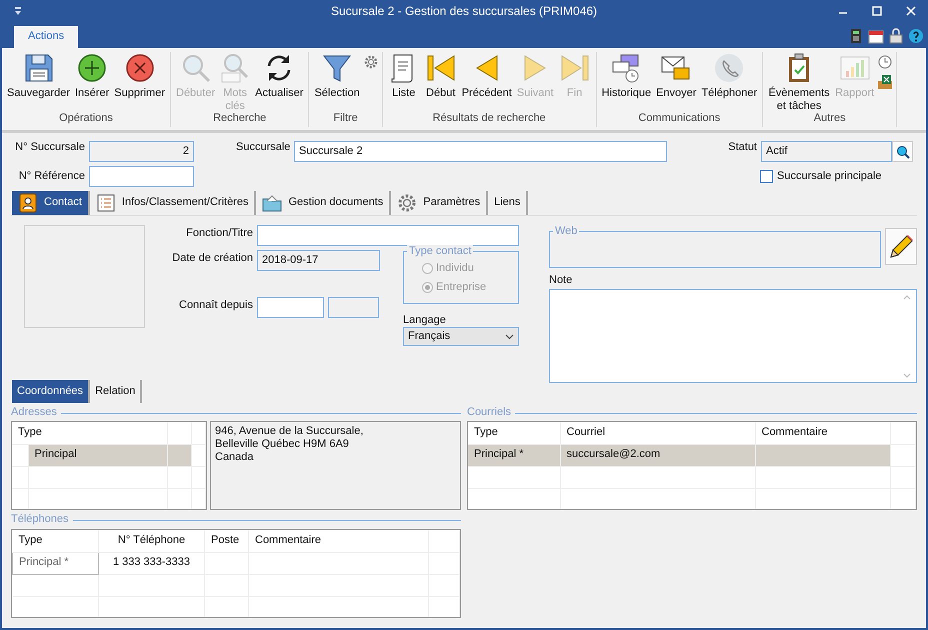 This screenshot has height=630, width=928. I want to click on window-title: Sucursale 2 - Gestion des succursales (PRIM046), so click(464, 11).